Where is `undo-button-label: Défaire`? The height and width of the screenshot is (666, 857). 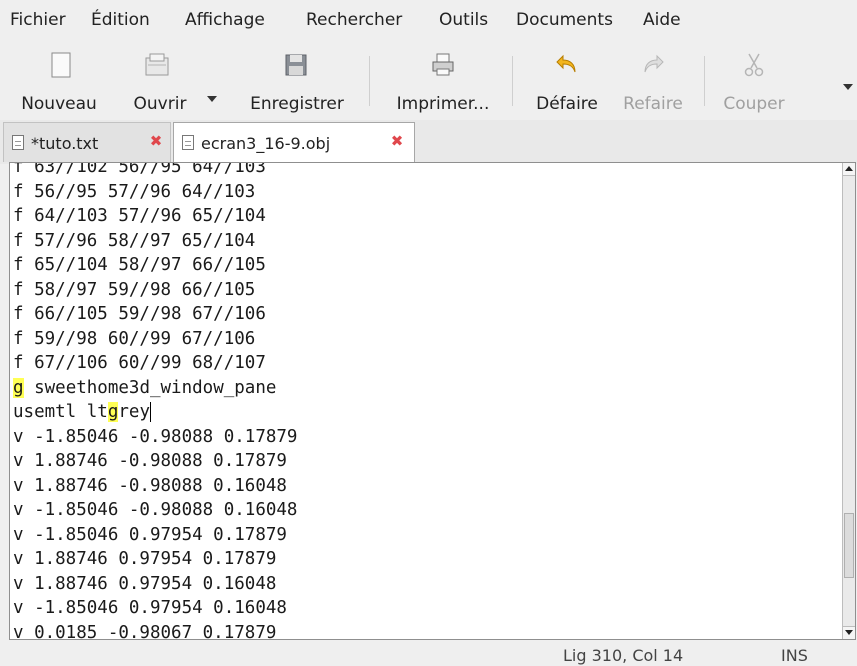
undo-button-label: Défaire is located at coordinates (567, 104).